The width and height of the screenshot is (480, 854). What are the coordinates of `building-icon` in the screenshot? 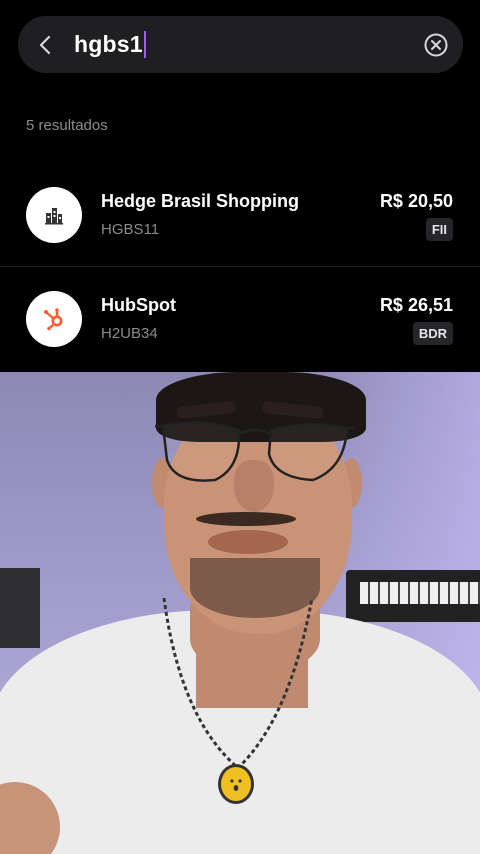 It's located at (54, 216).